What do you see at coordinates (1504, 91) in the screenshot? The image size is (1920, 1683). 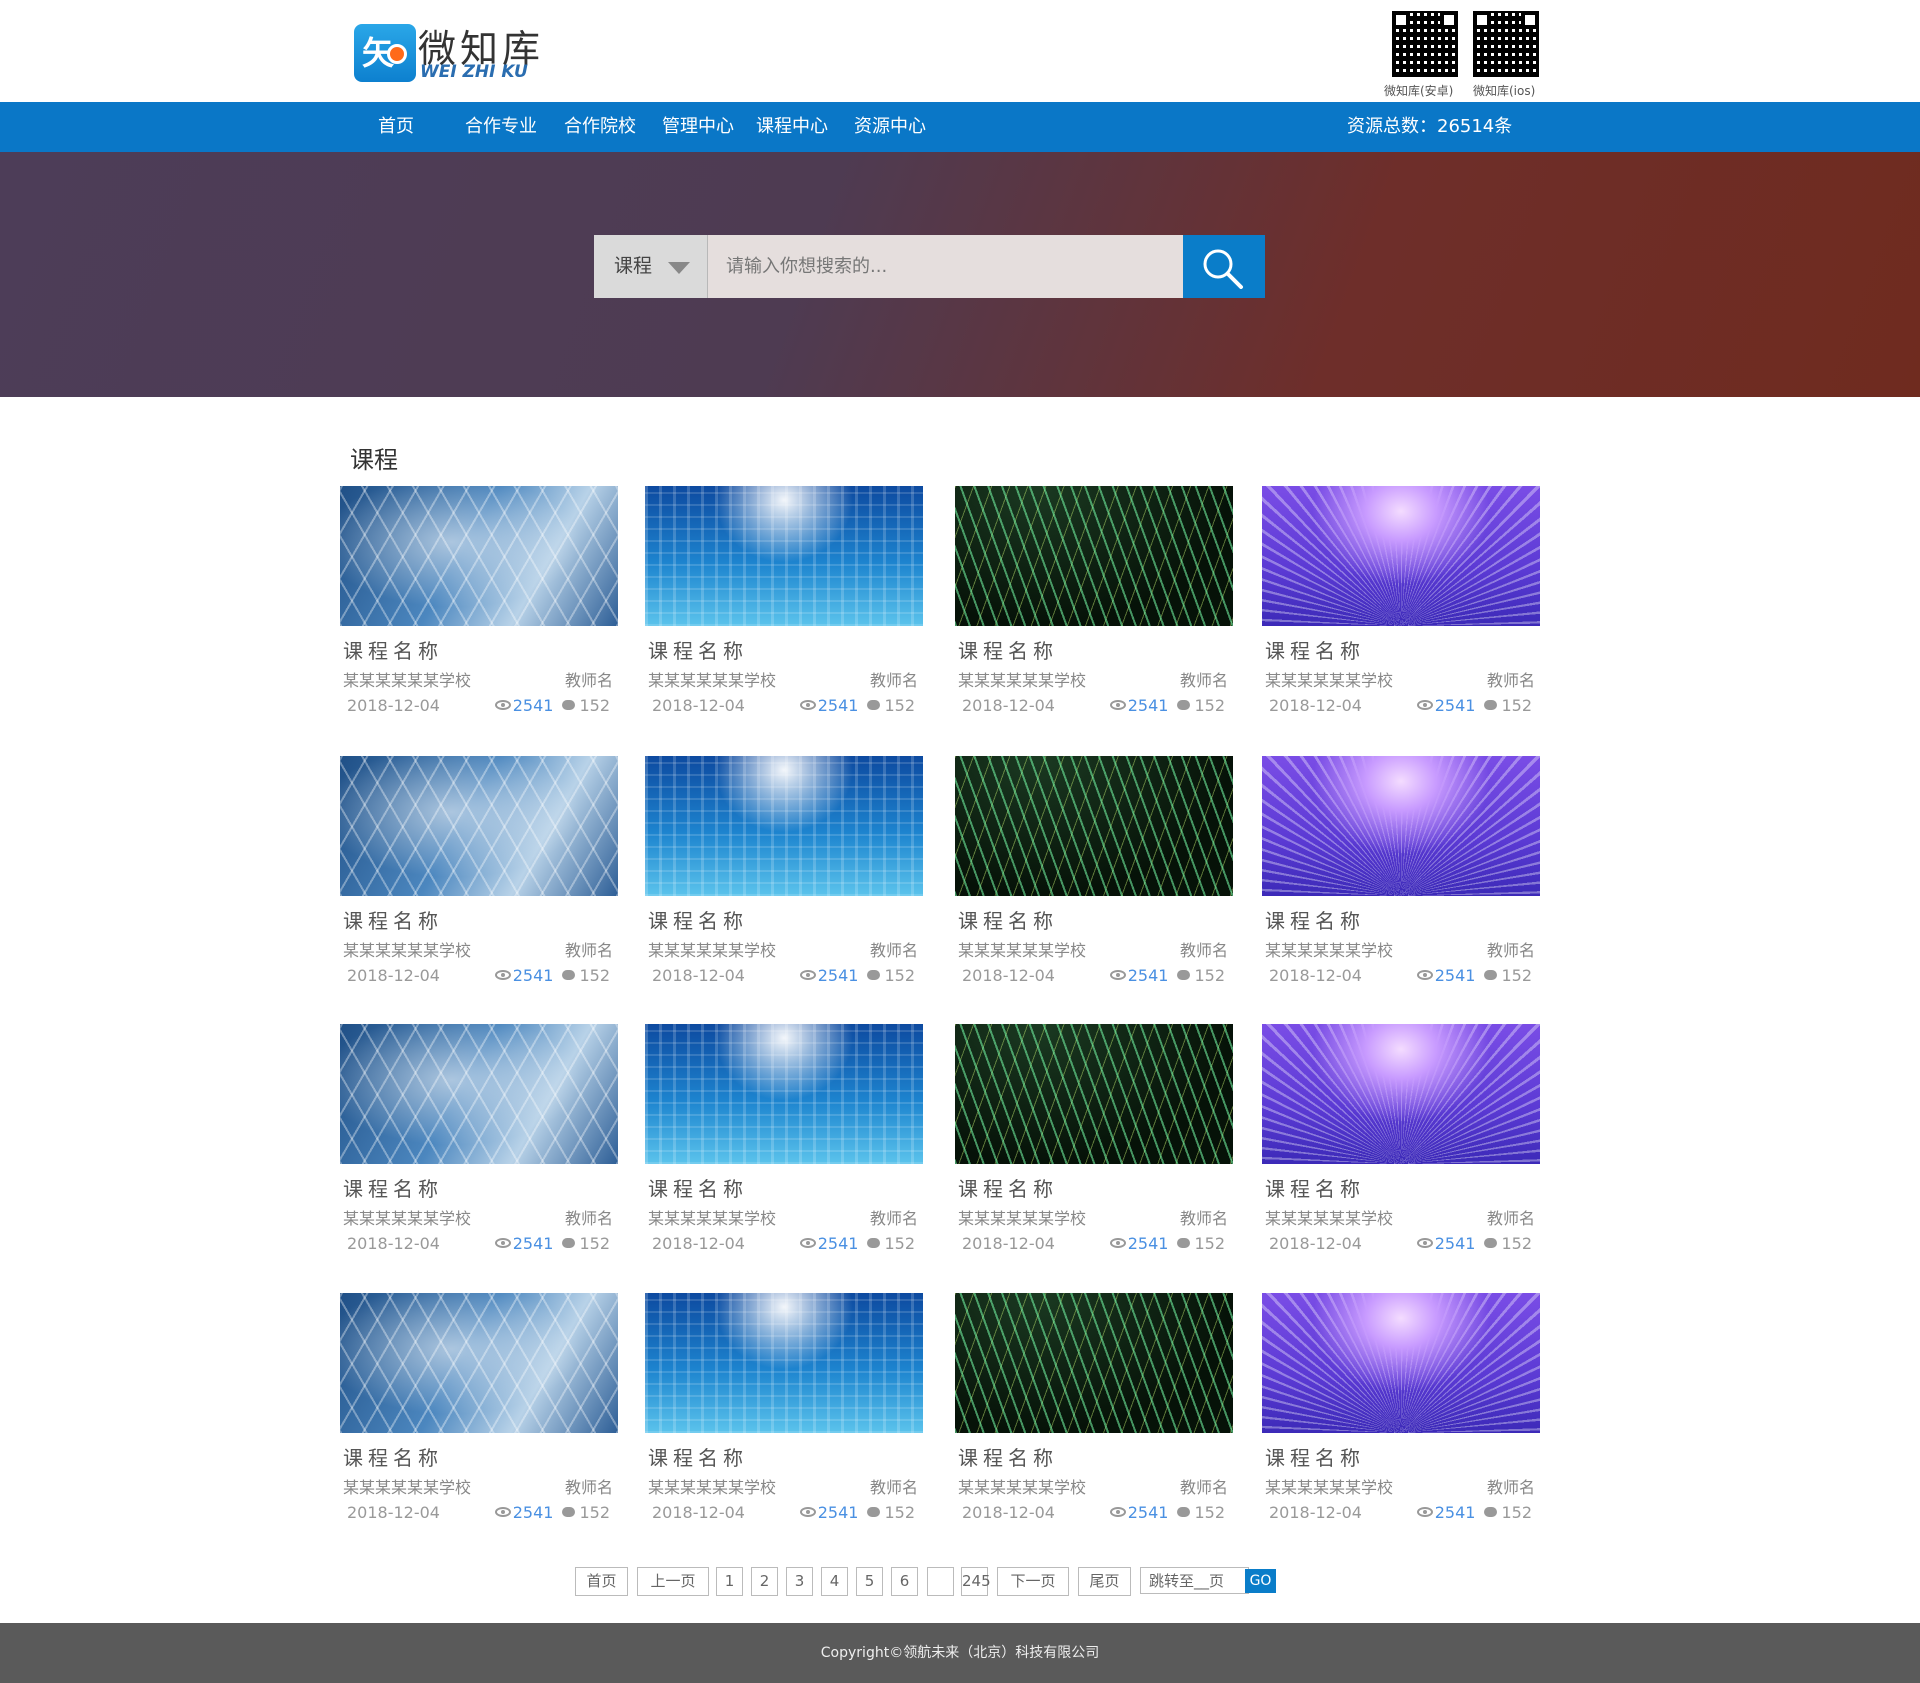 I see `qr-ios-label: 微知库(ios)` at bounding box center [1504, 91].